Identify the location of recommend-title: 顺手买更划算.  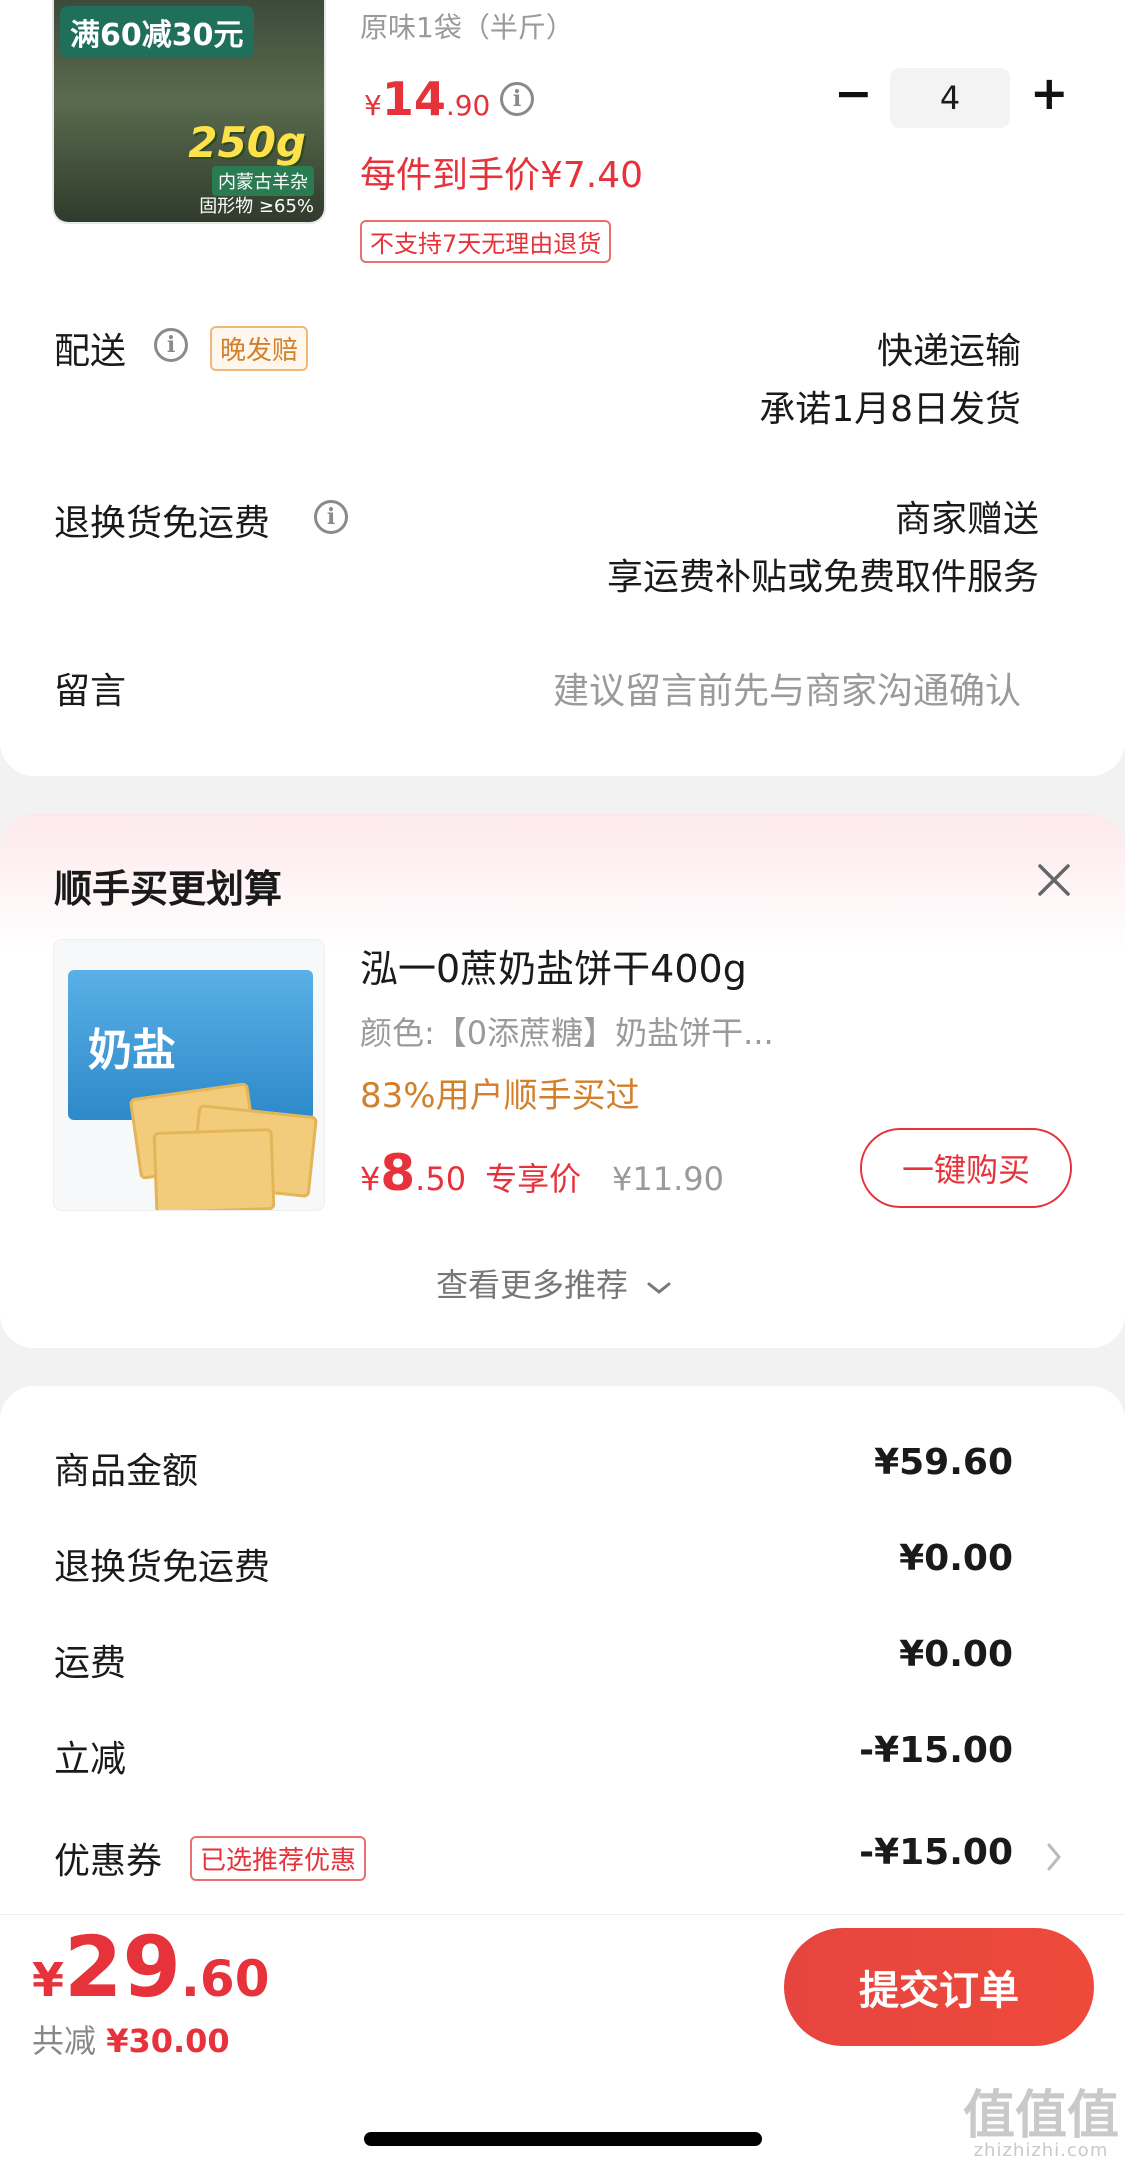
(168, 889).